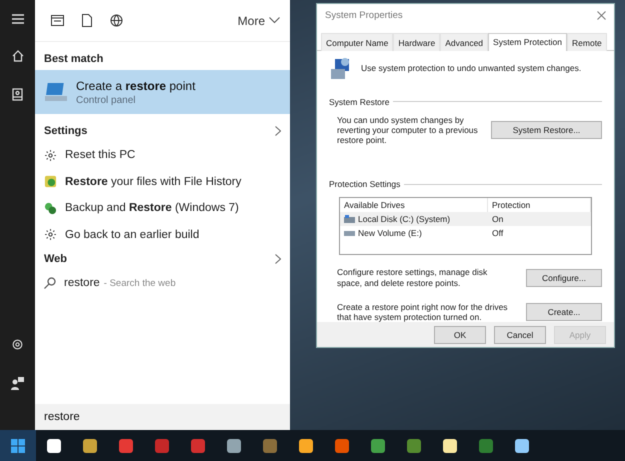 The width and height of the screenshot is (625, 461). Describe the element at coordinates (408, 130) in the screenshot. I see `description-text: You can undo system changes by reverting your computer to a previous restore point.` at that location.